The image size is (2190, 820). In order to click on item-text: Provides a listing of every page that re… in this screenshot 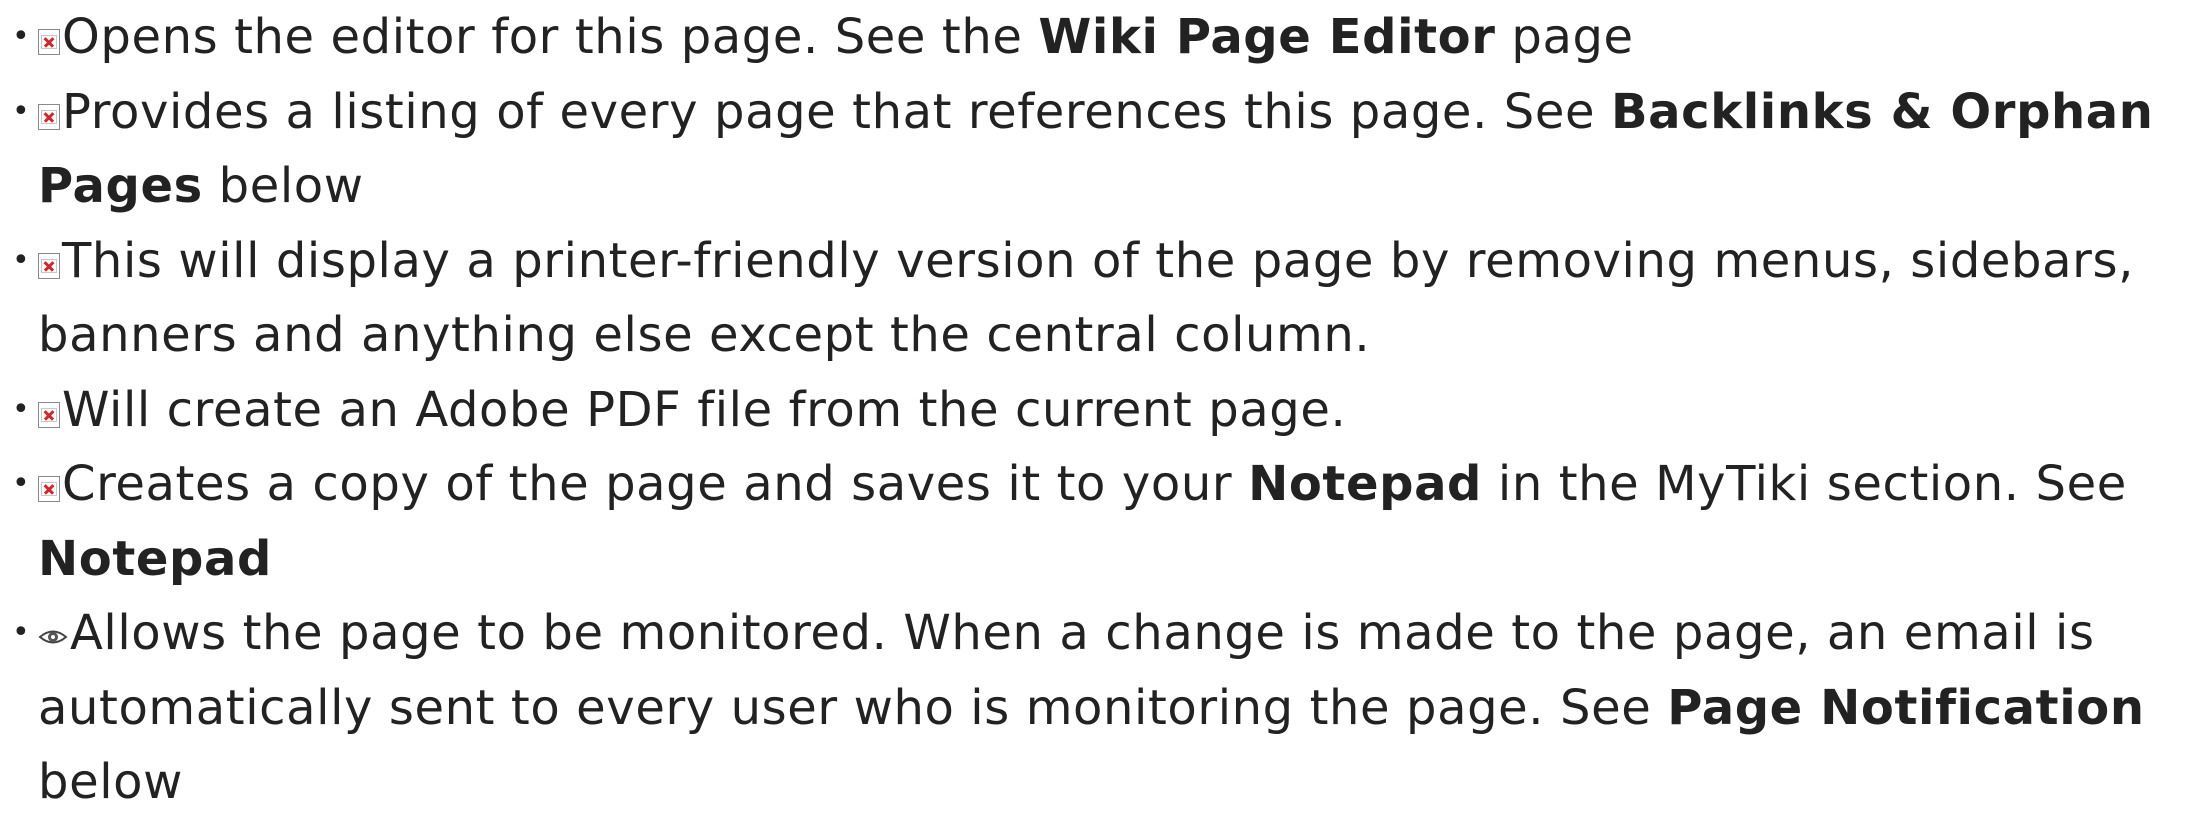, I will do `click(836, 111)`.